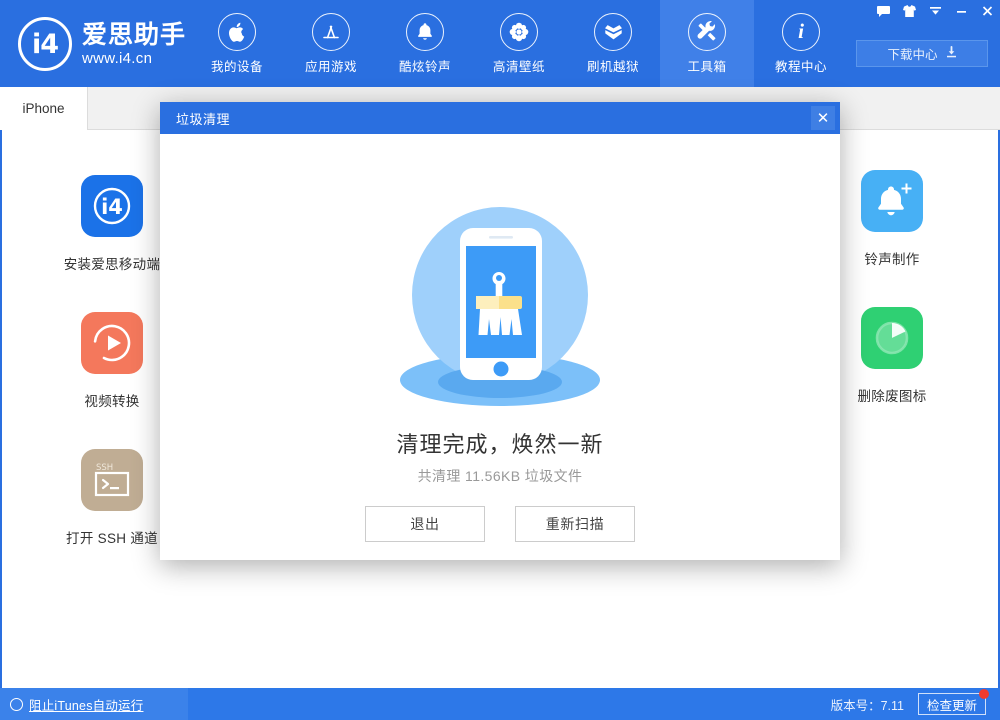 The image size is (1000, 720). Describe the element at coordinates (16, 704) in the screenshot. I see `radio-circle-icon` at that location.